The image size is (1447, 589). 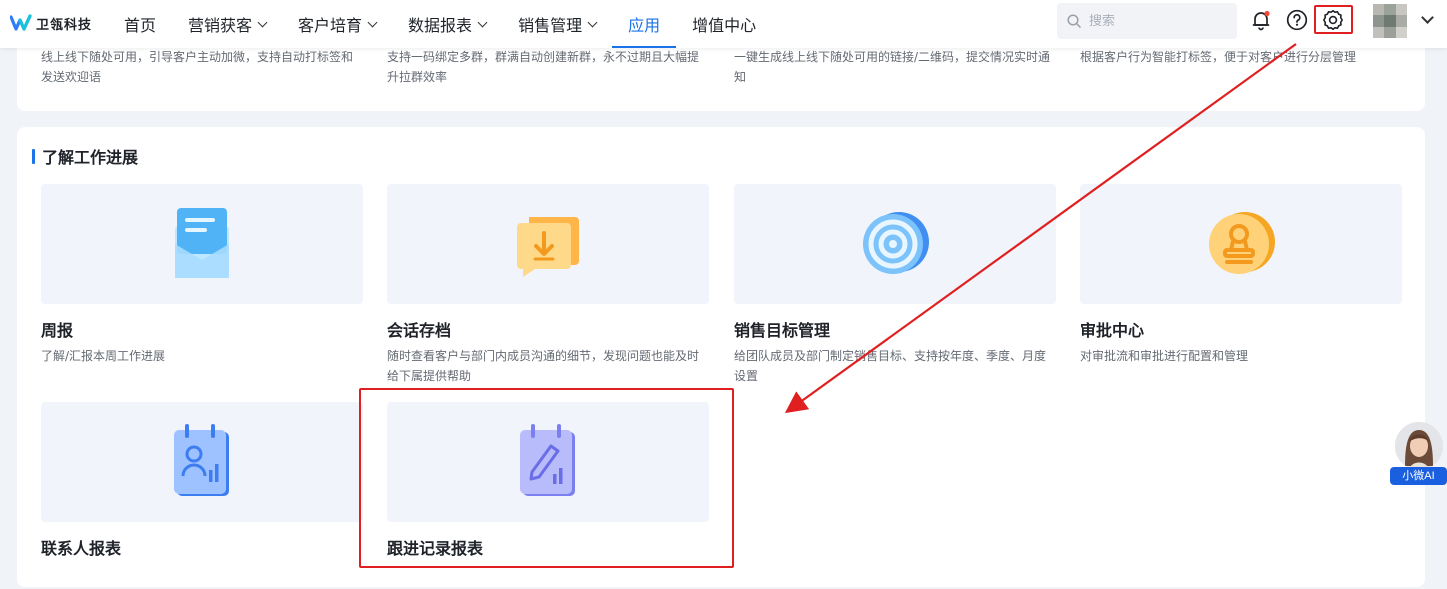 What do you see at coordinates (81, 547) in the screenshot?
I see `app-name: 联系人报表` at bounding box center [81, 547].